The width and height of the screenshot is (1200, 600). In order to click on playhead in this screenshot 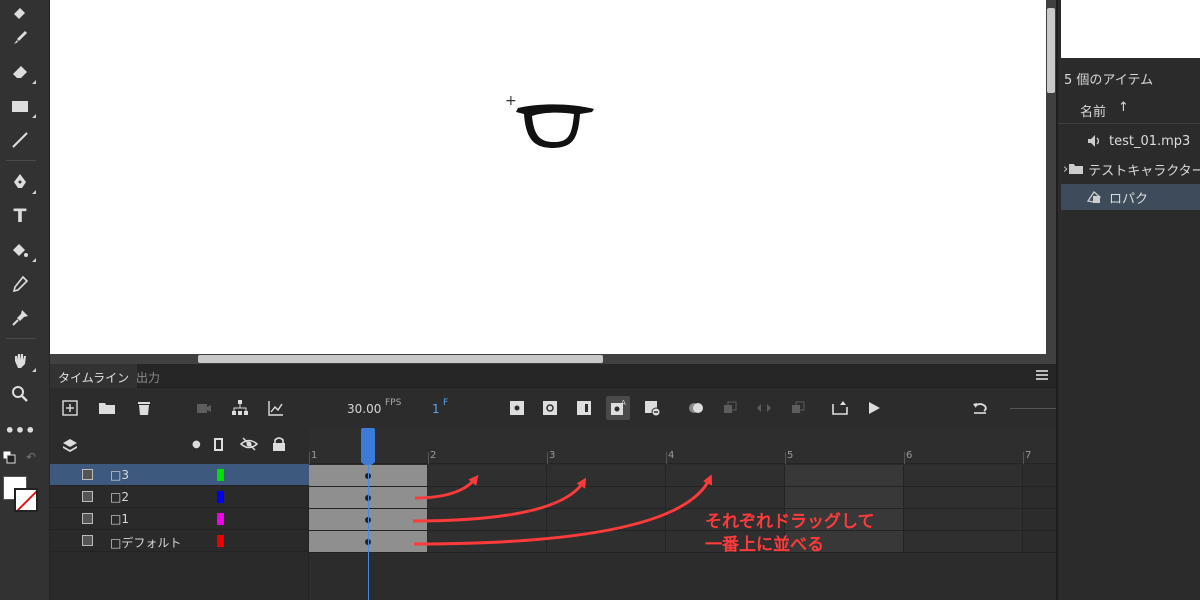, I will do `click(368, 448)`.